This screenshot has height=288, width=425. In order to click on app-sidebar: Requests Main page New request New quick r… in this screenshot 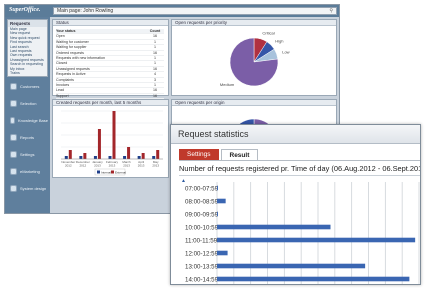, I will do `click(27, 115)`.